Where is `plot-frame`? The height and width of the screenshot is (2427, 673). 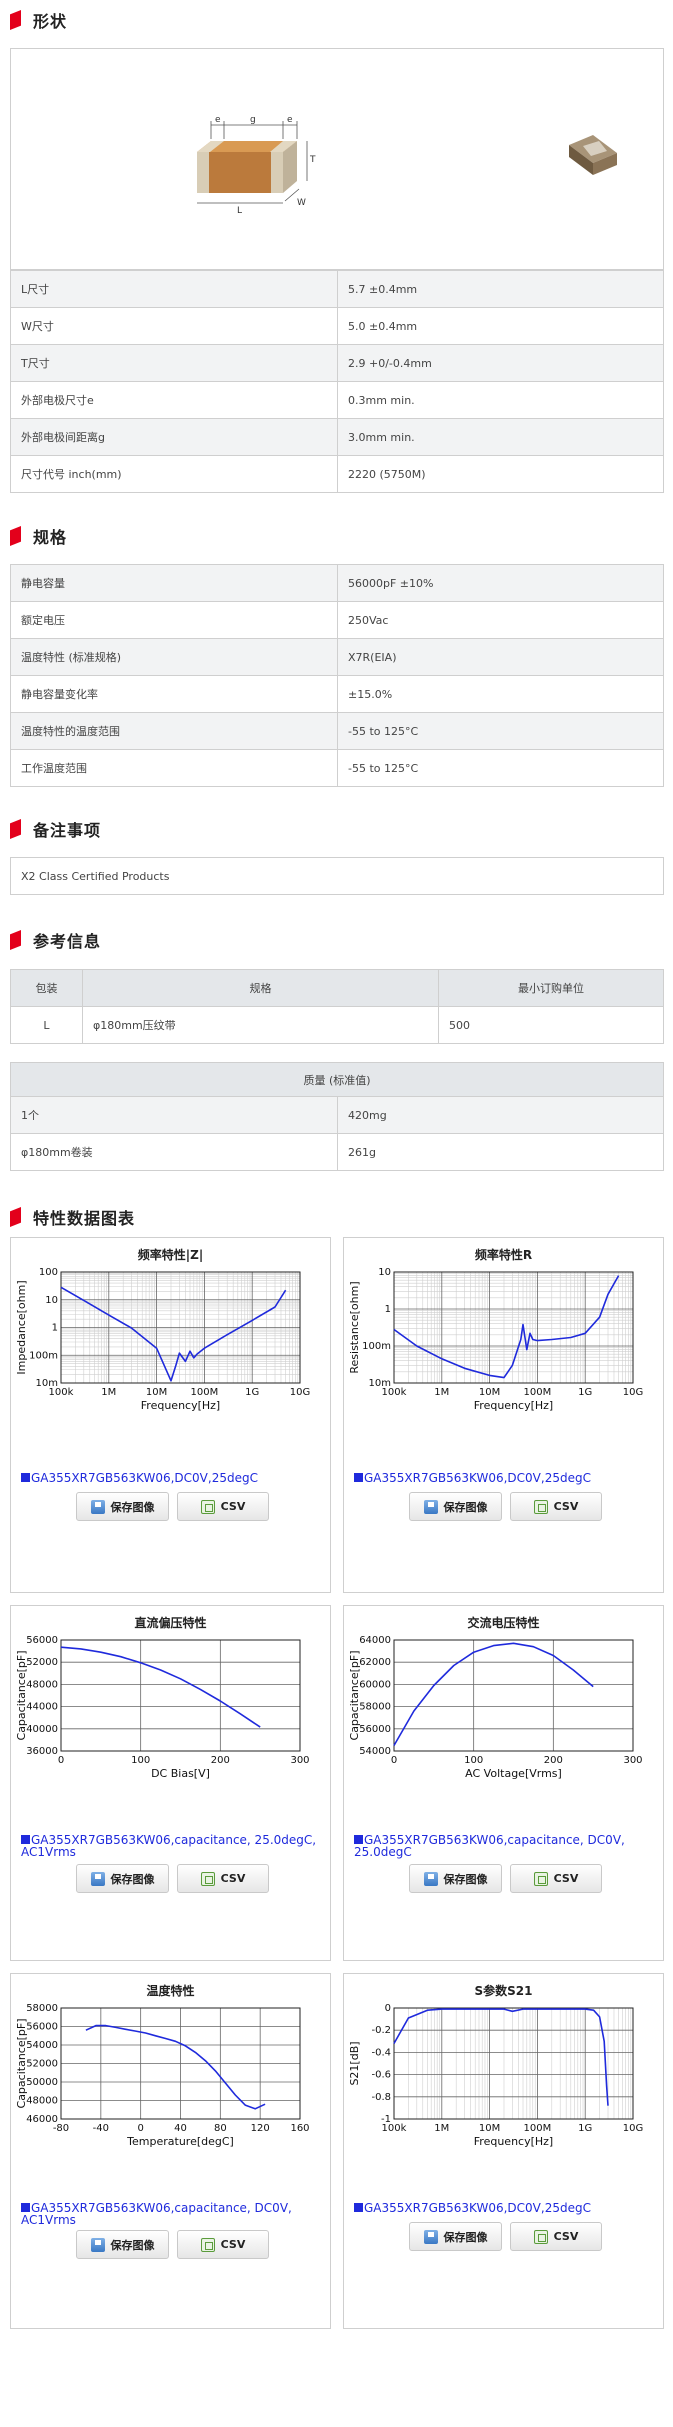 plot-frame is located at coordinates (180, 1695).